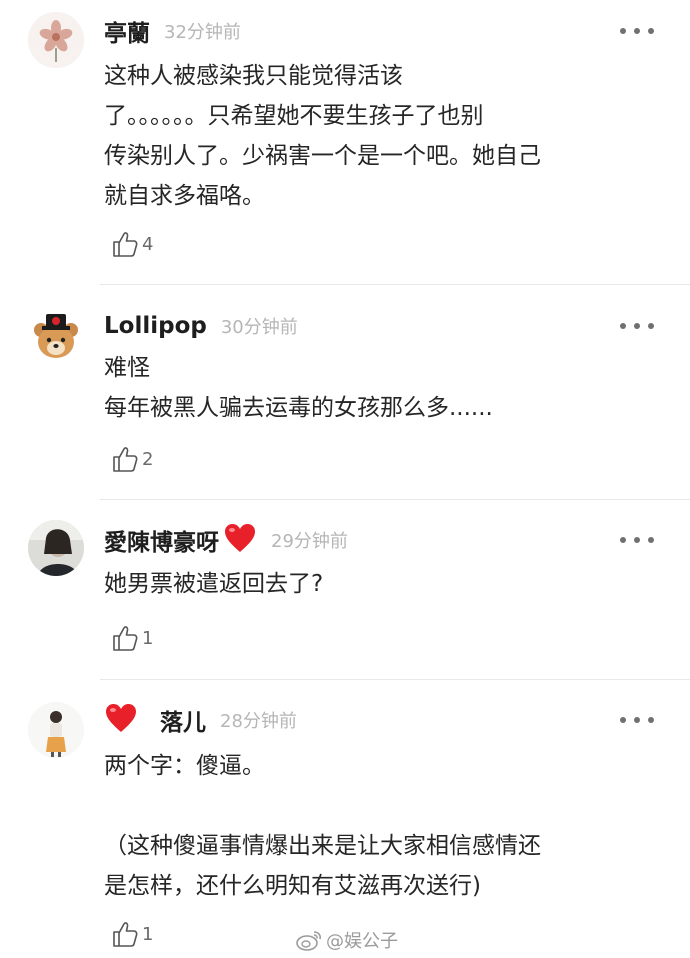 Image resolution: width=690 pixels, height=958 pixels. I want to click on like-button: 2, so click(132, 459).